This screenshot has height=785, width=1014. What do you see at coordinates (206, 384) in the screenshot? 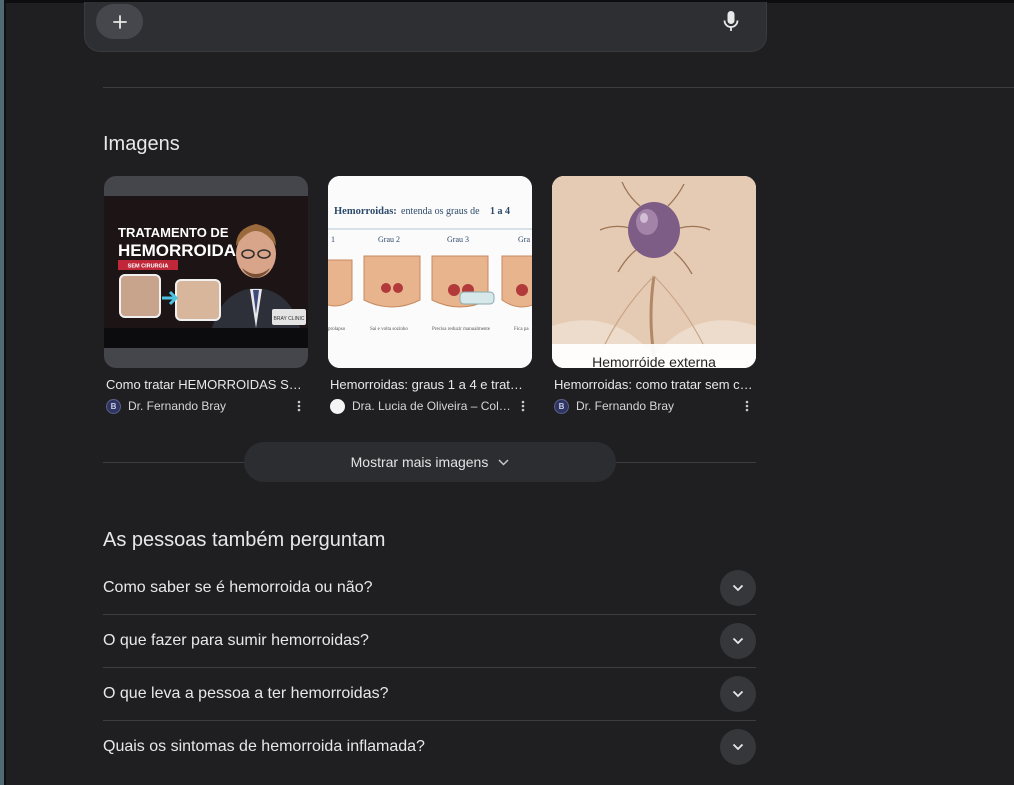
I see `image-result-title: Como tratar HEMORROIDAS SEM CIRURGIA` at bounding box center [206, 384].